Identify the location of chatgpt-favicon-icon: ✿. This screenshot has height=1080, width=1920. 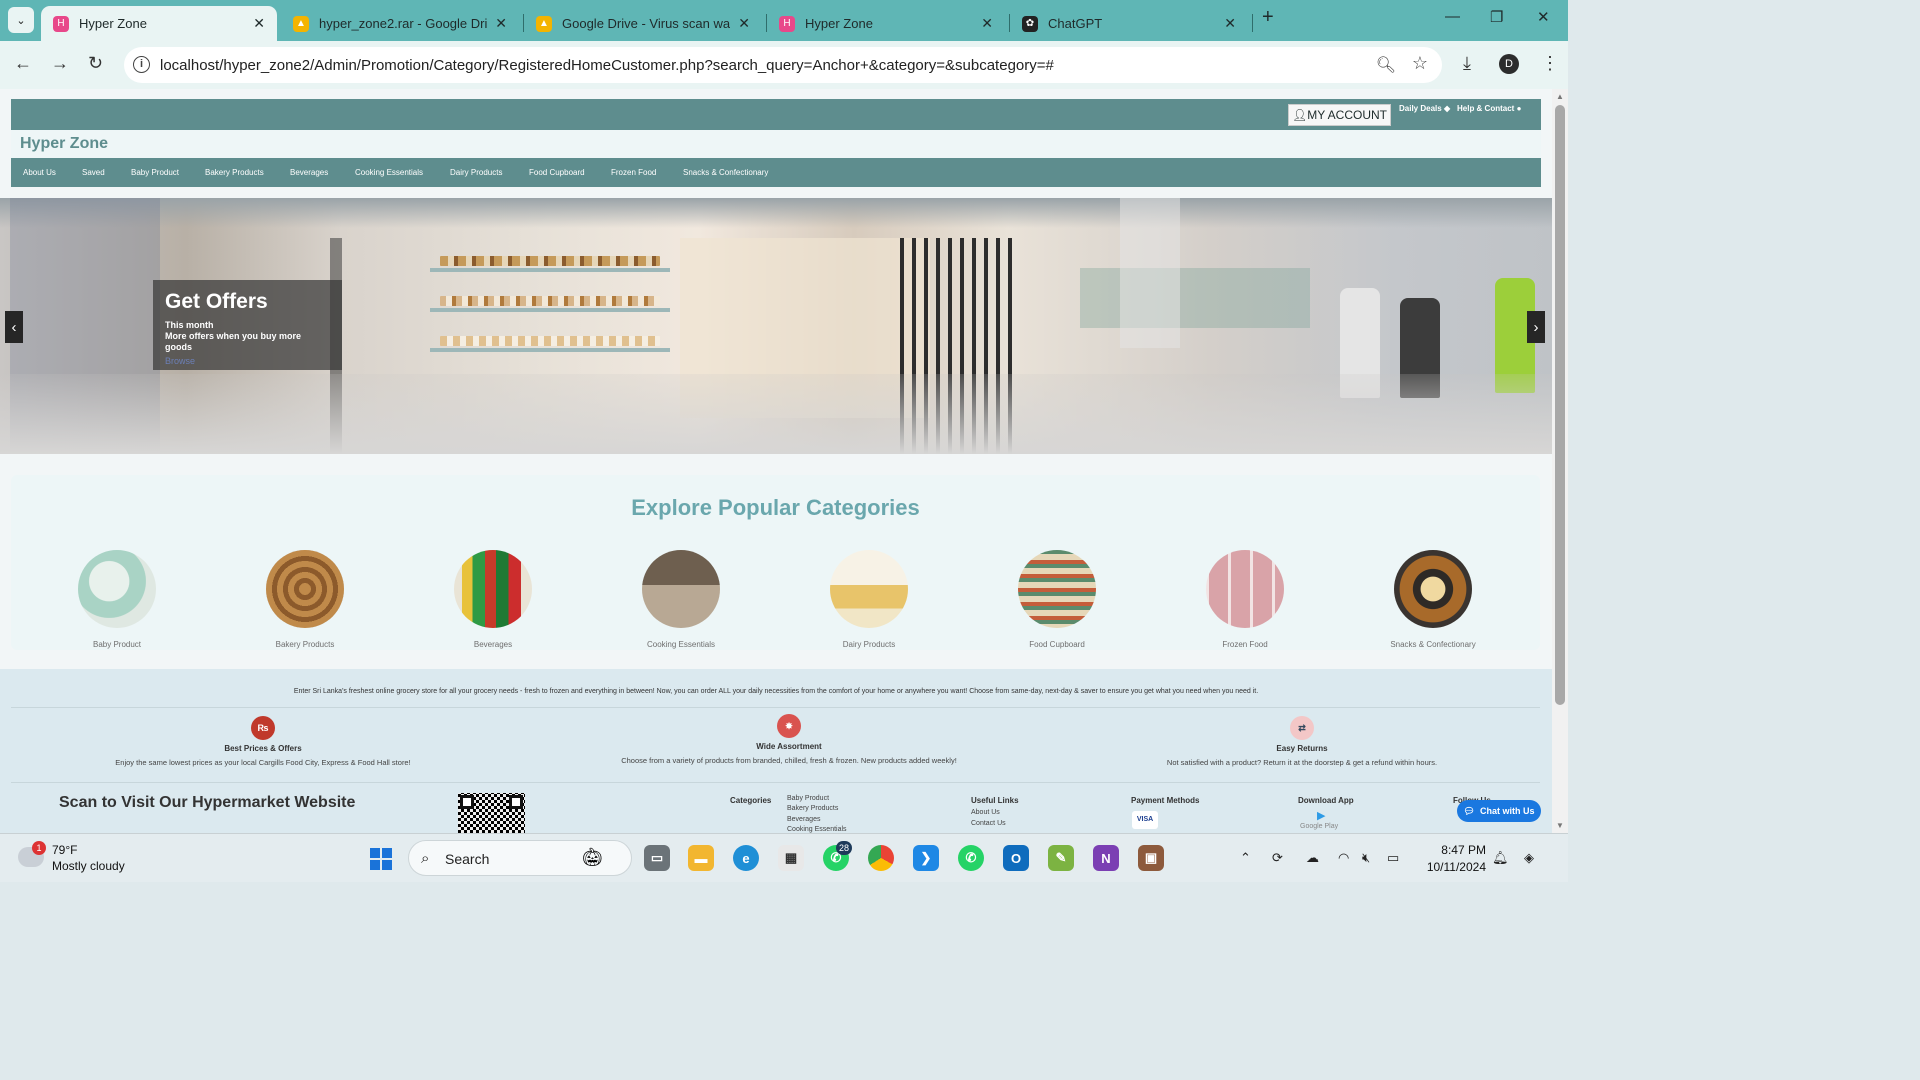
(1030, 23).